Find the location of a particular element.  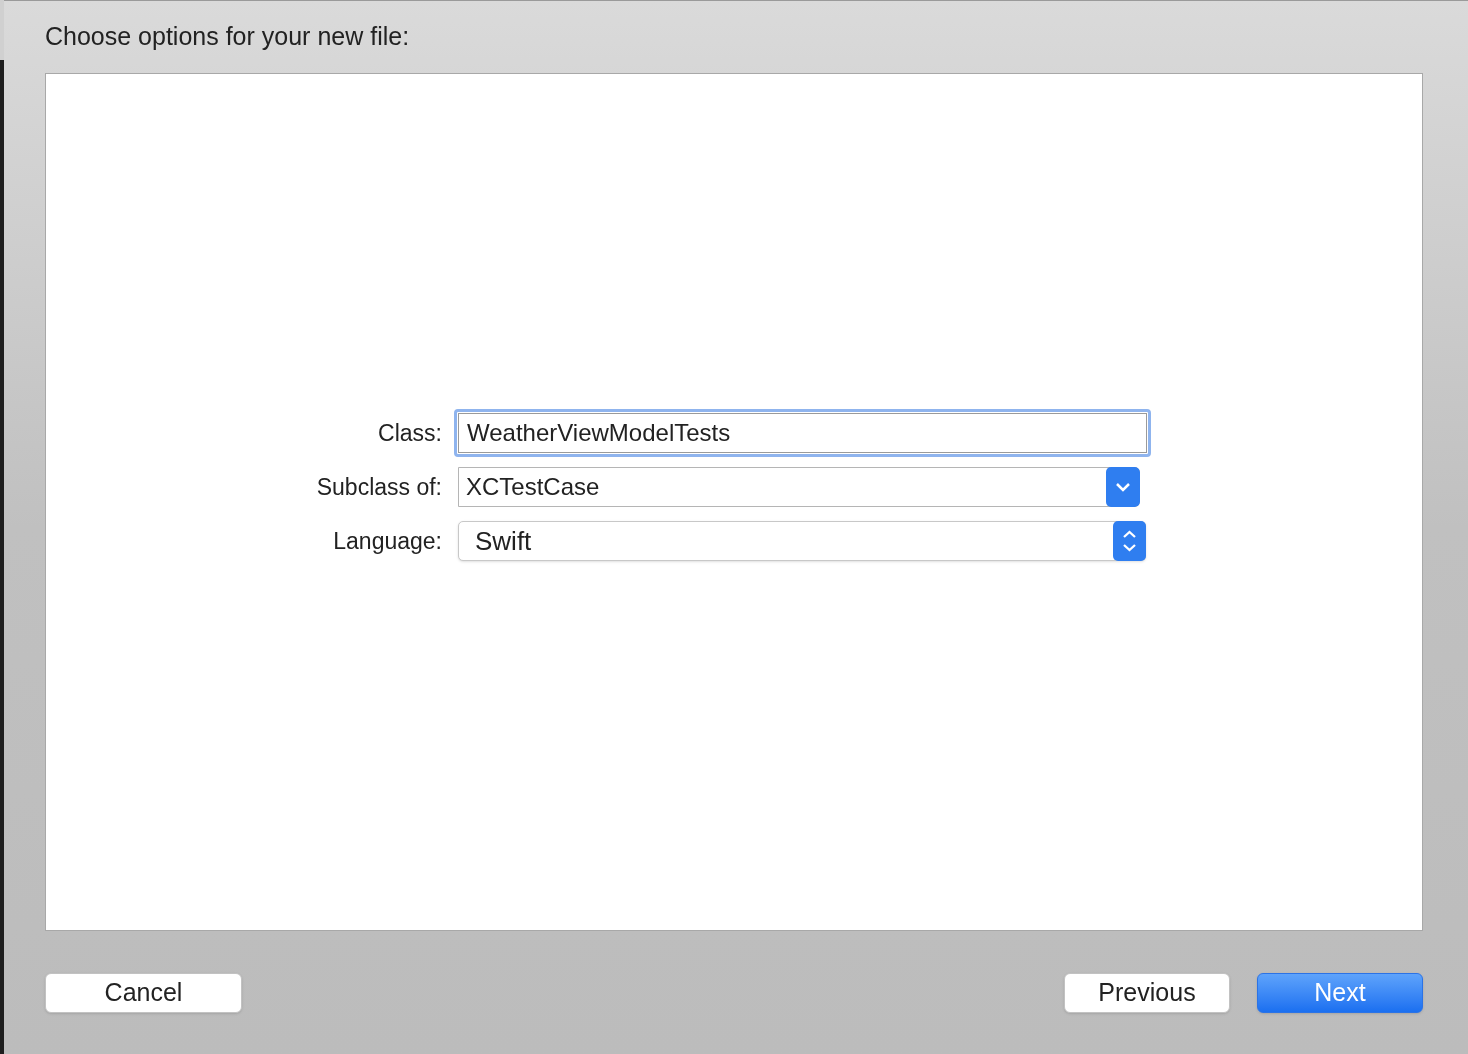

field-label: Class: is located at coordinates (409, 433).